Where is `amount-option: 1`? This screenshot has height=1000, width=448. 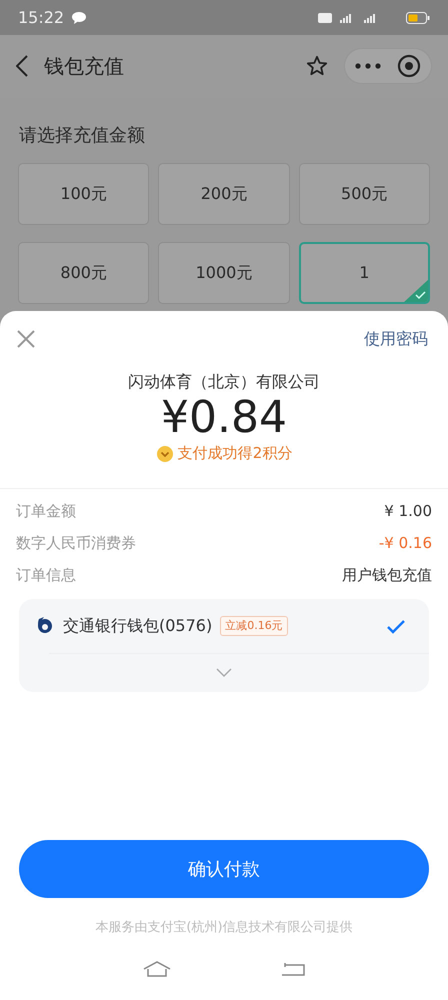 amount-option: 1 is located at coordinates (364, 273).